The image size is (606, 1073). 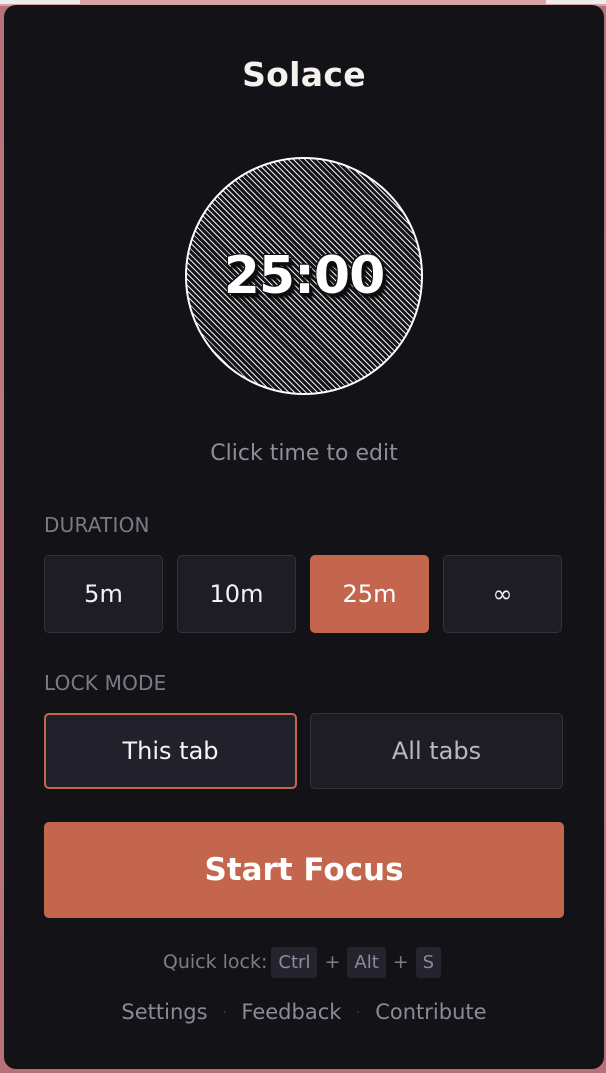 What do you see at coordinates (366, 962) in the screenshot?
I see `key-alt: Alt` at bounding box center [366, 962].